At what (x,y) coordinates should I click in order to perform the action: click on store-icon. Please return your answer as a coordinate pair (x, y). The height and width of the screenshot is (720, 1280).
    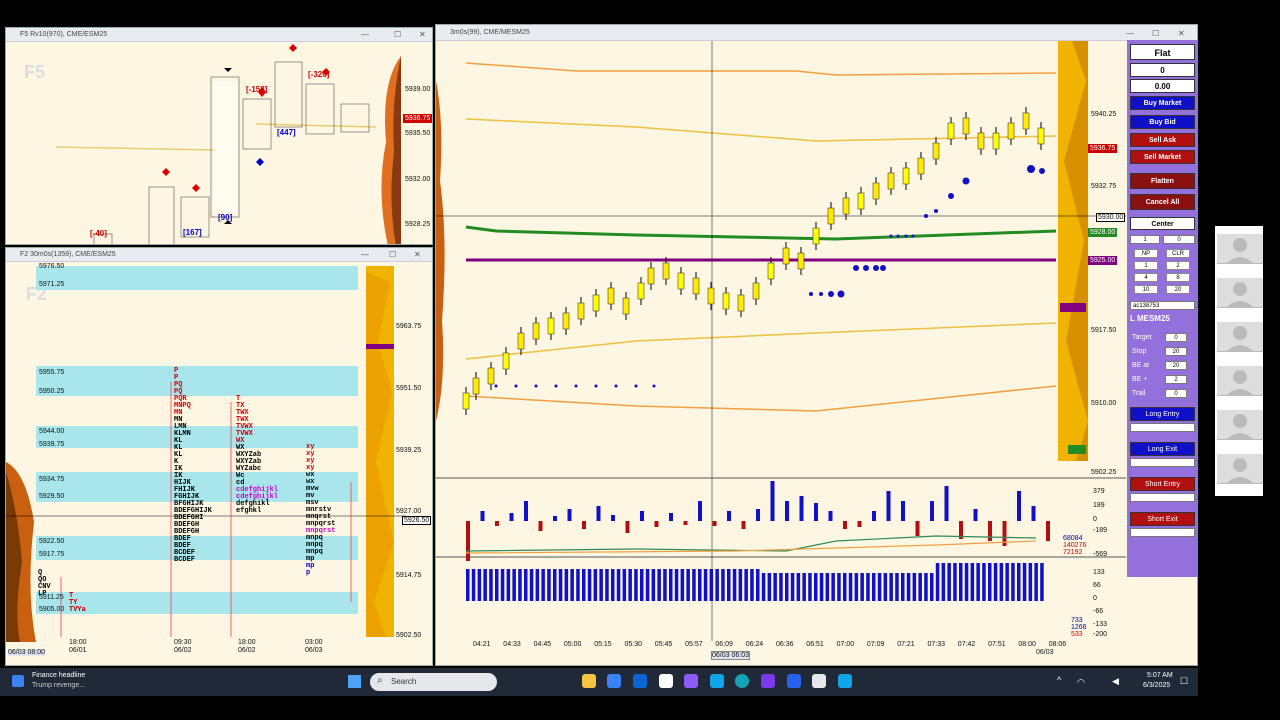
    Looking at the image, I should click on (614, 681).